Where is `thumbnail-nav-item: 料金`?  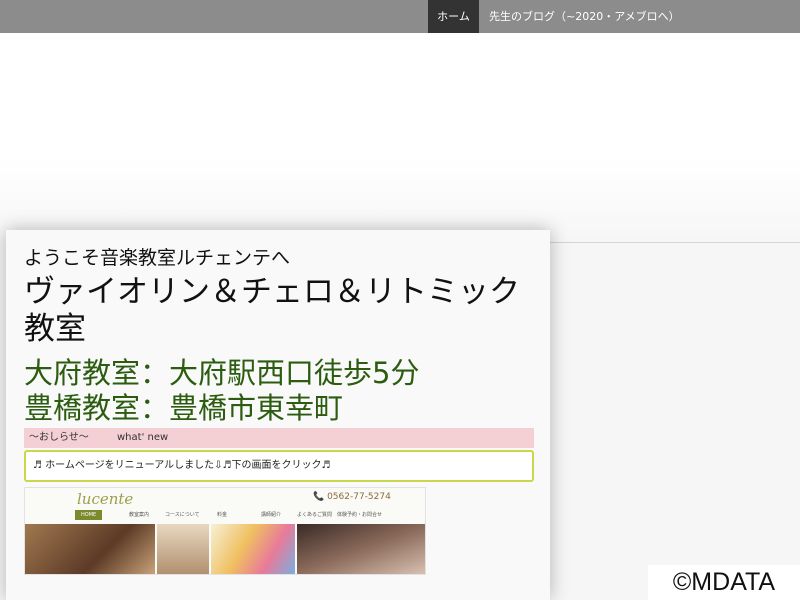
thumbnail-nav-item: 料金 is located at coordinates (222, 515).